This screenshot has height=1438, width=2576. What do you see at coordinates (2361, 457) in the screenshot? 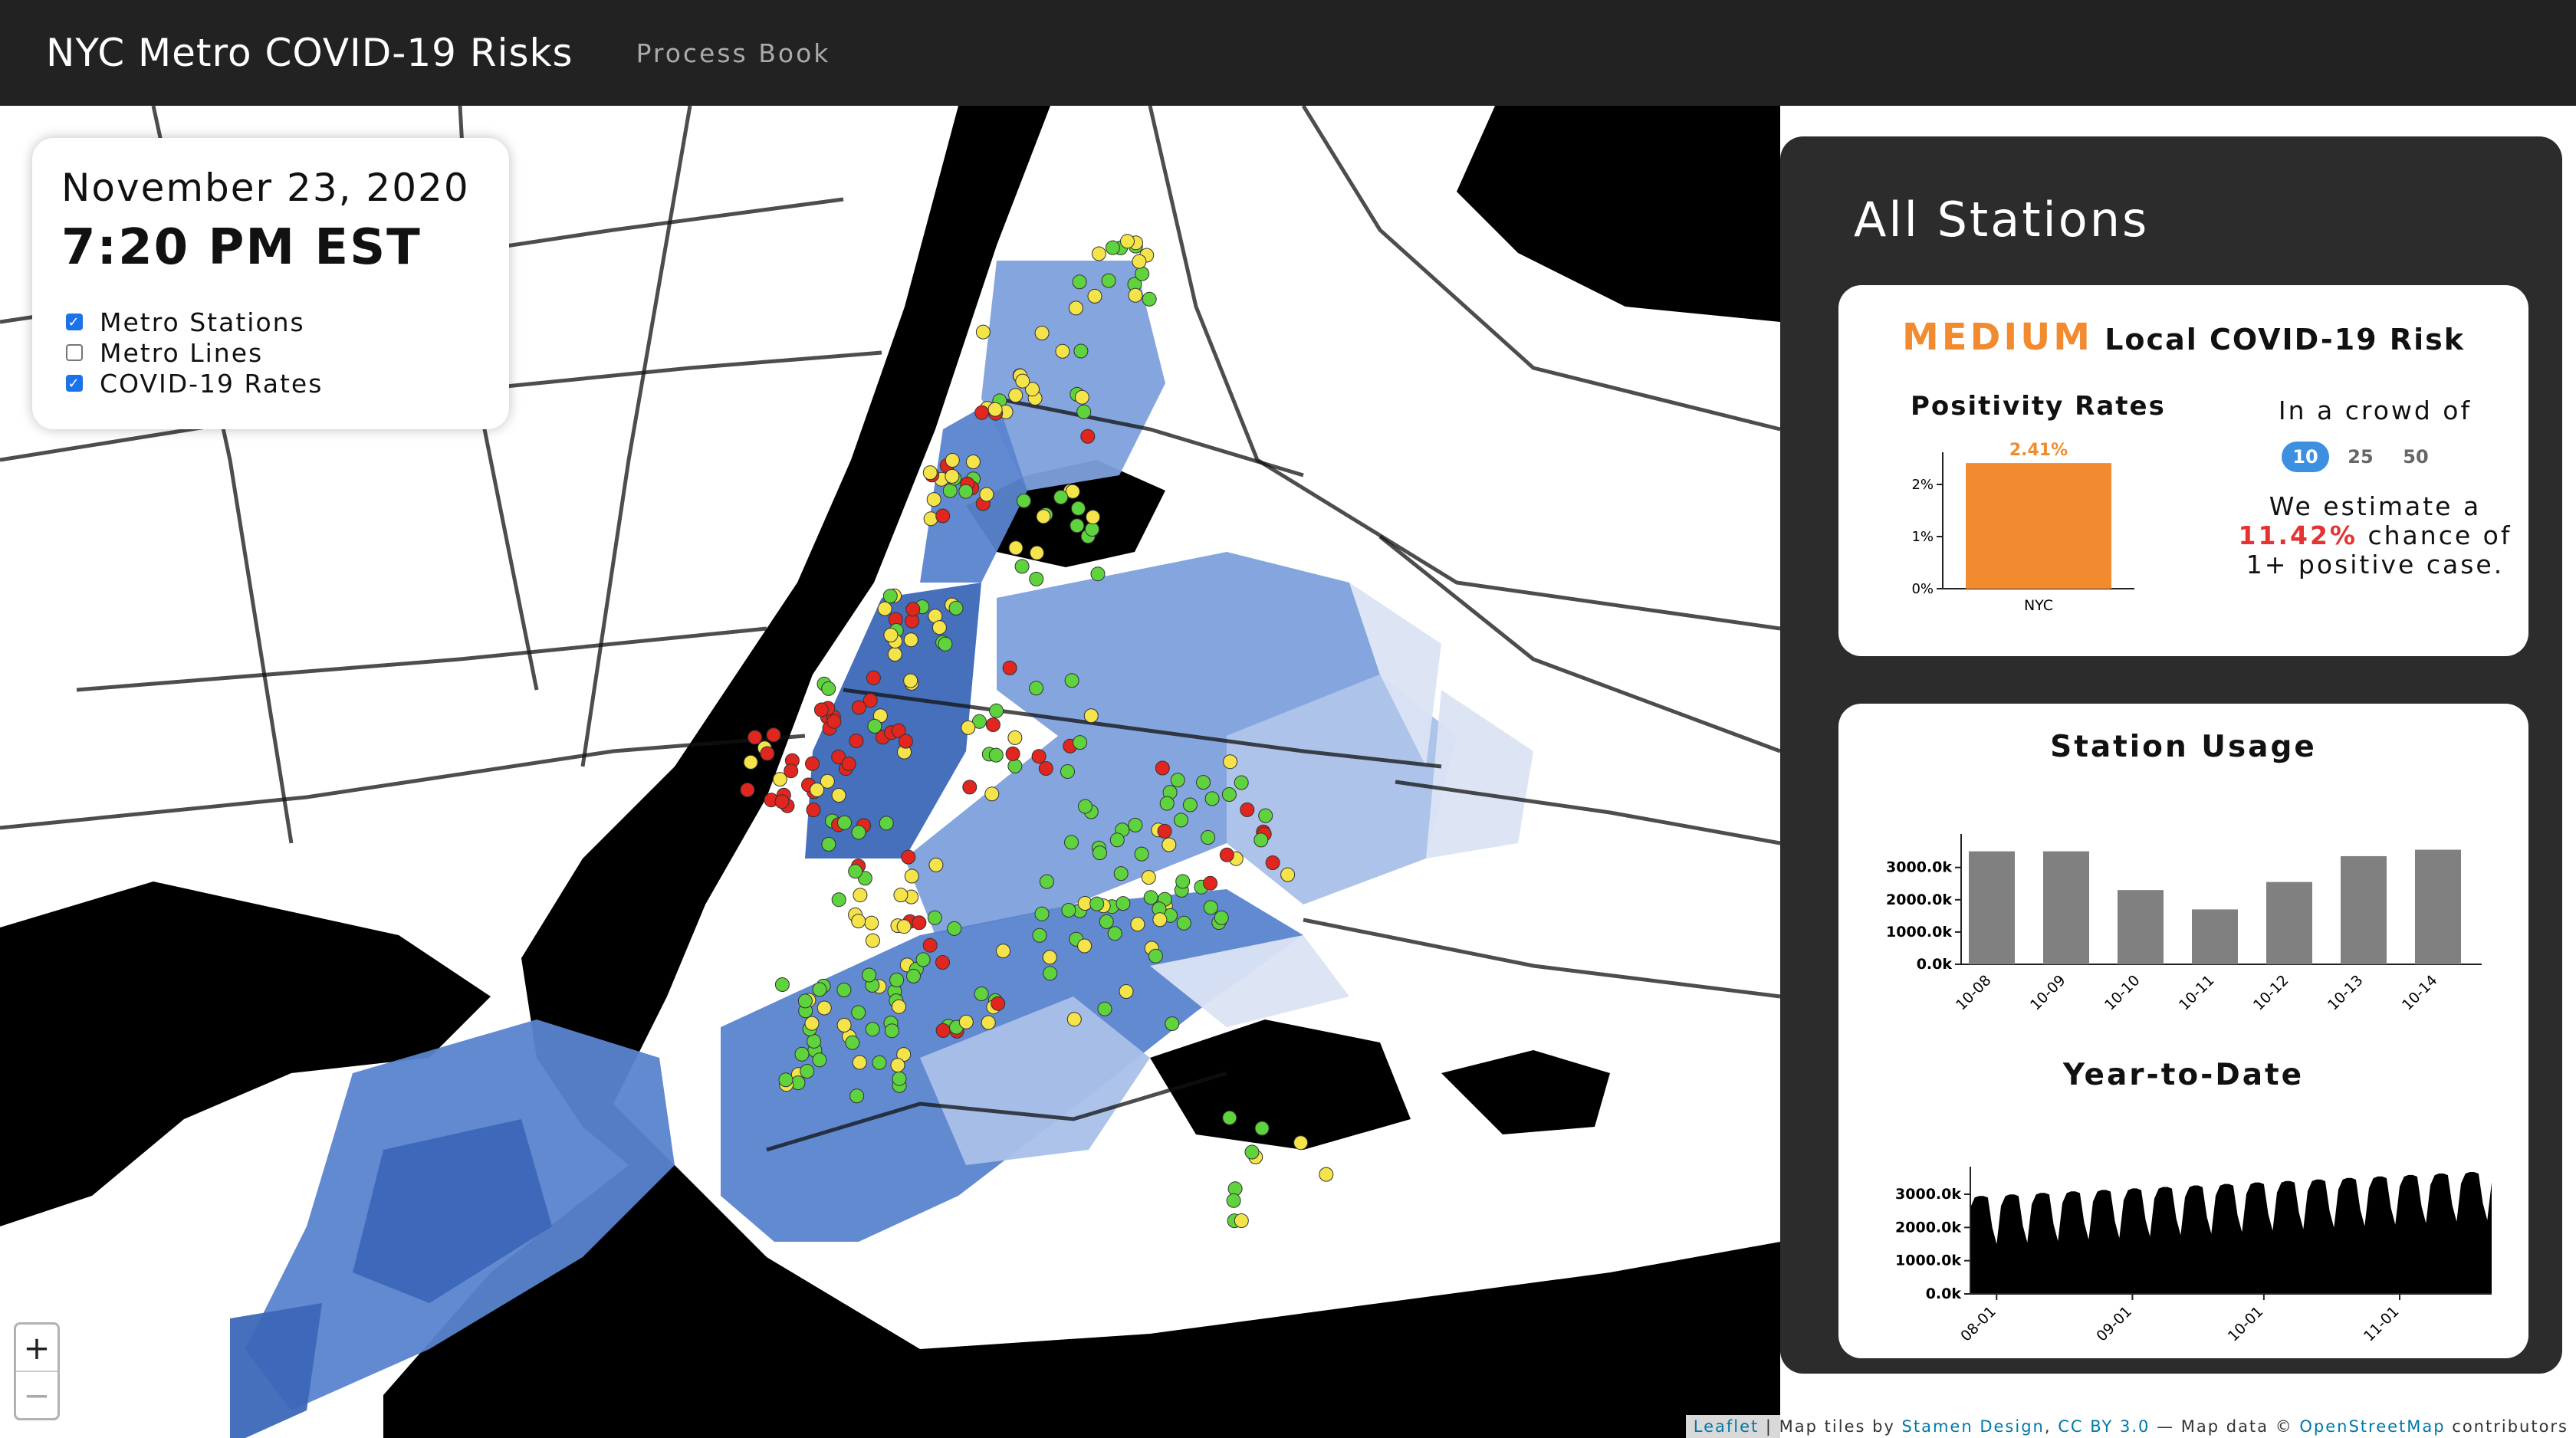
I see `crowd-option-25: 25` at bounding box center [2361, 457].